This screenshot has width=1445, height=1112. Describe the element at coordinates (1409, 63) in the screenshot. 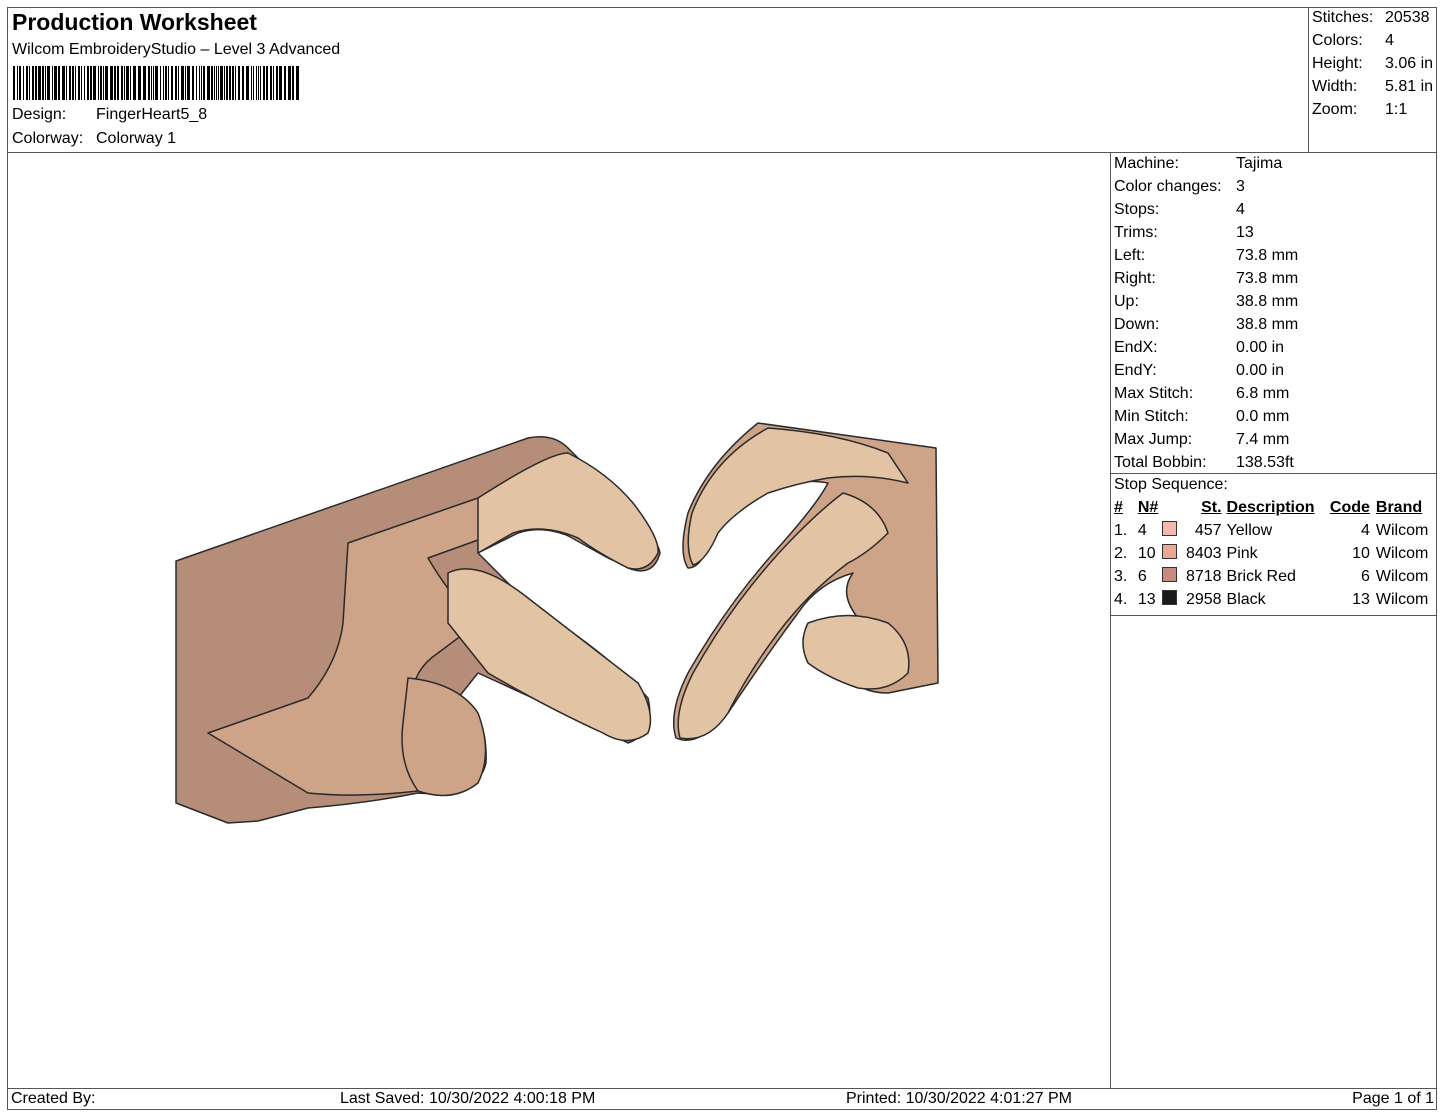

I see `height-value: 3.06 in` at that location.